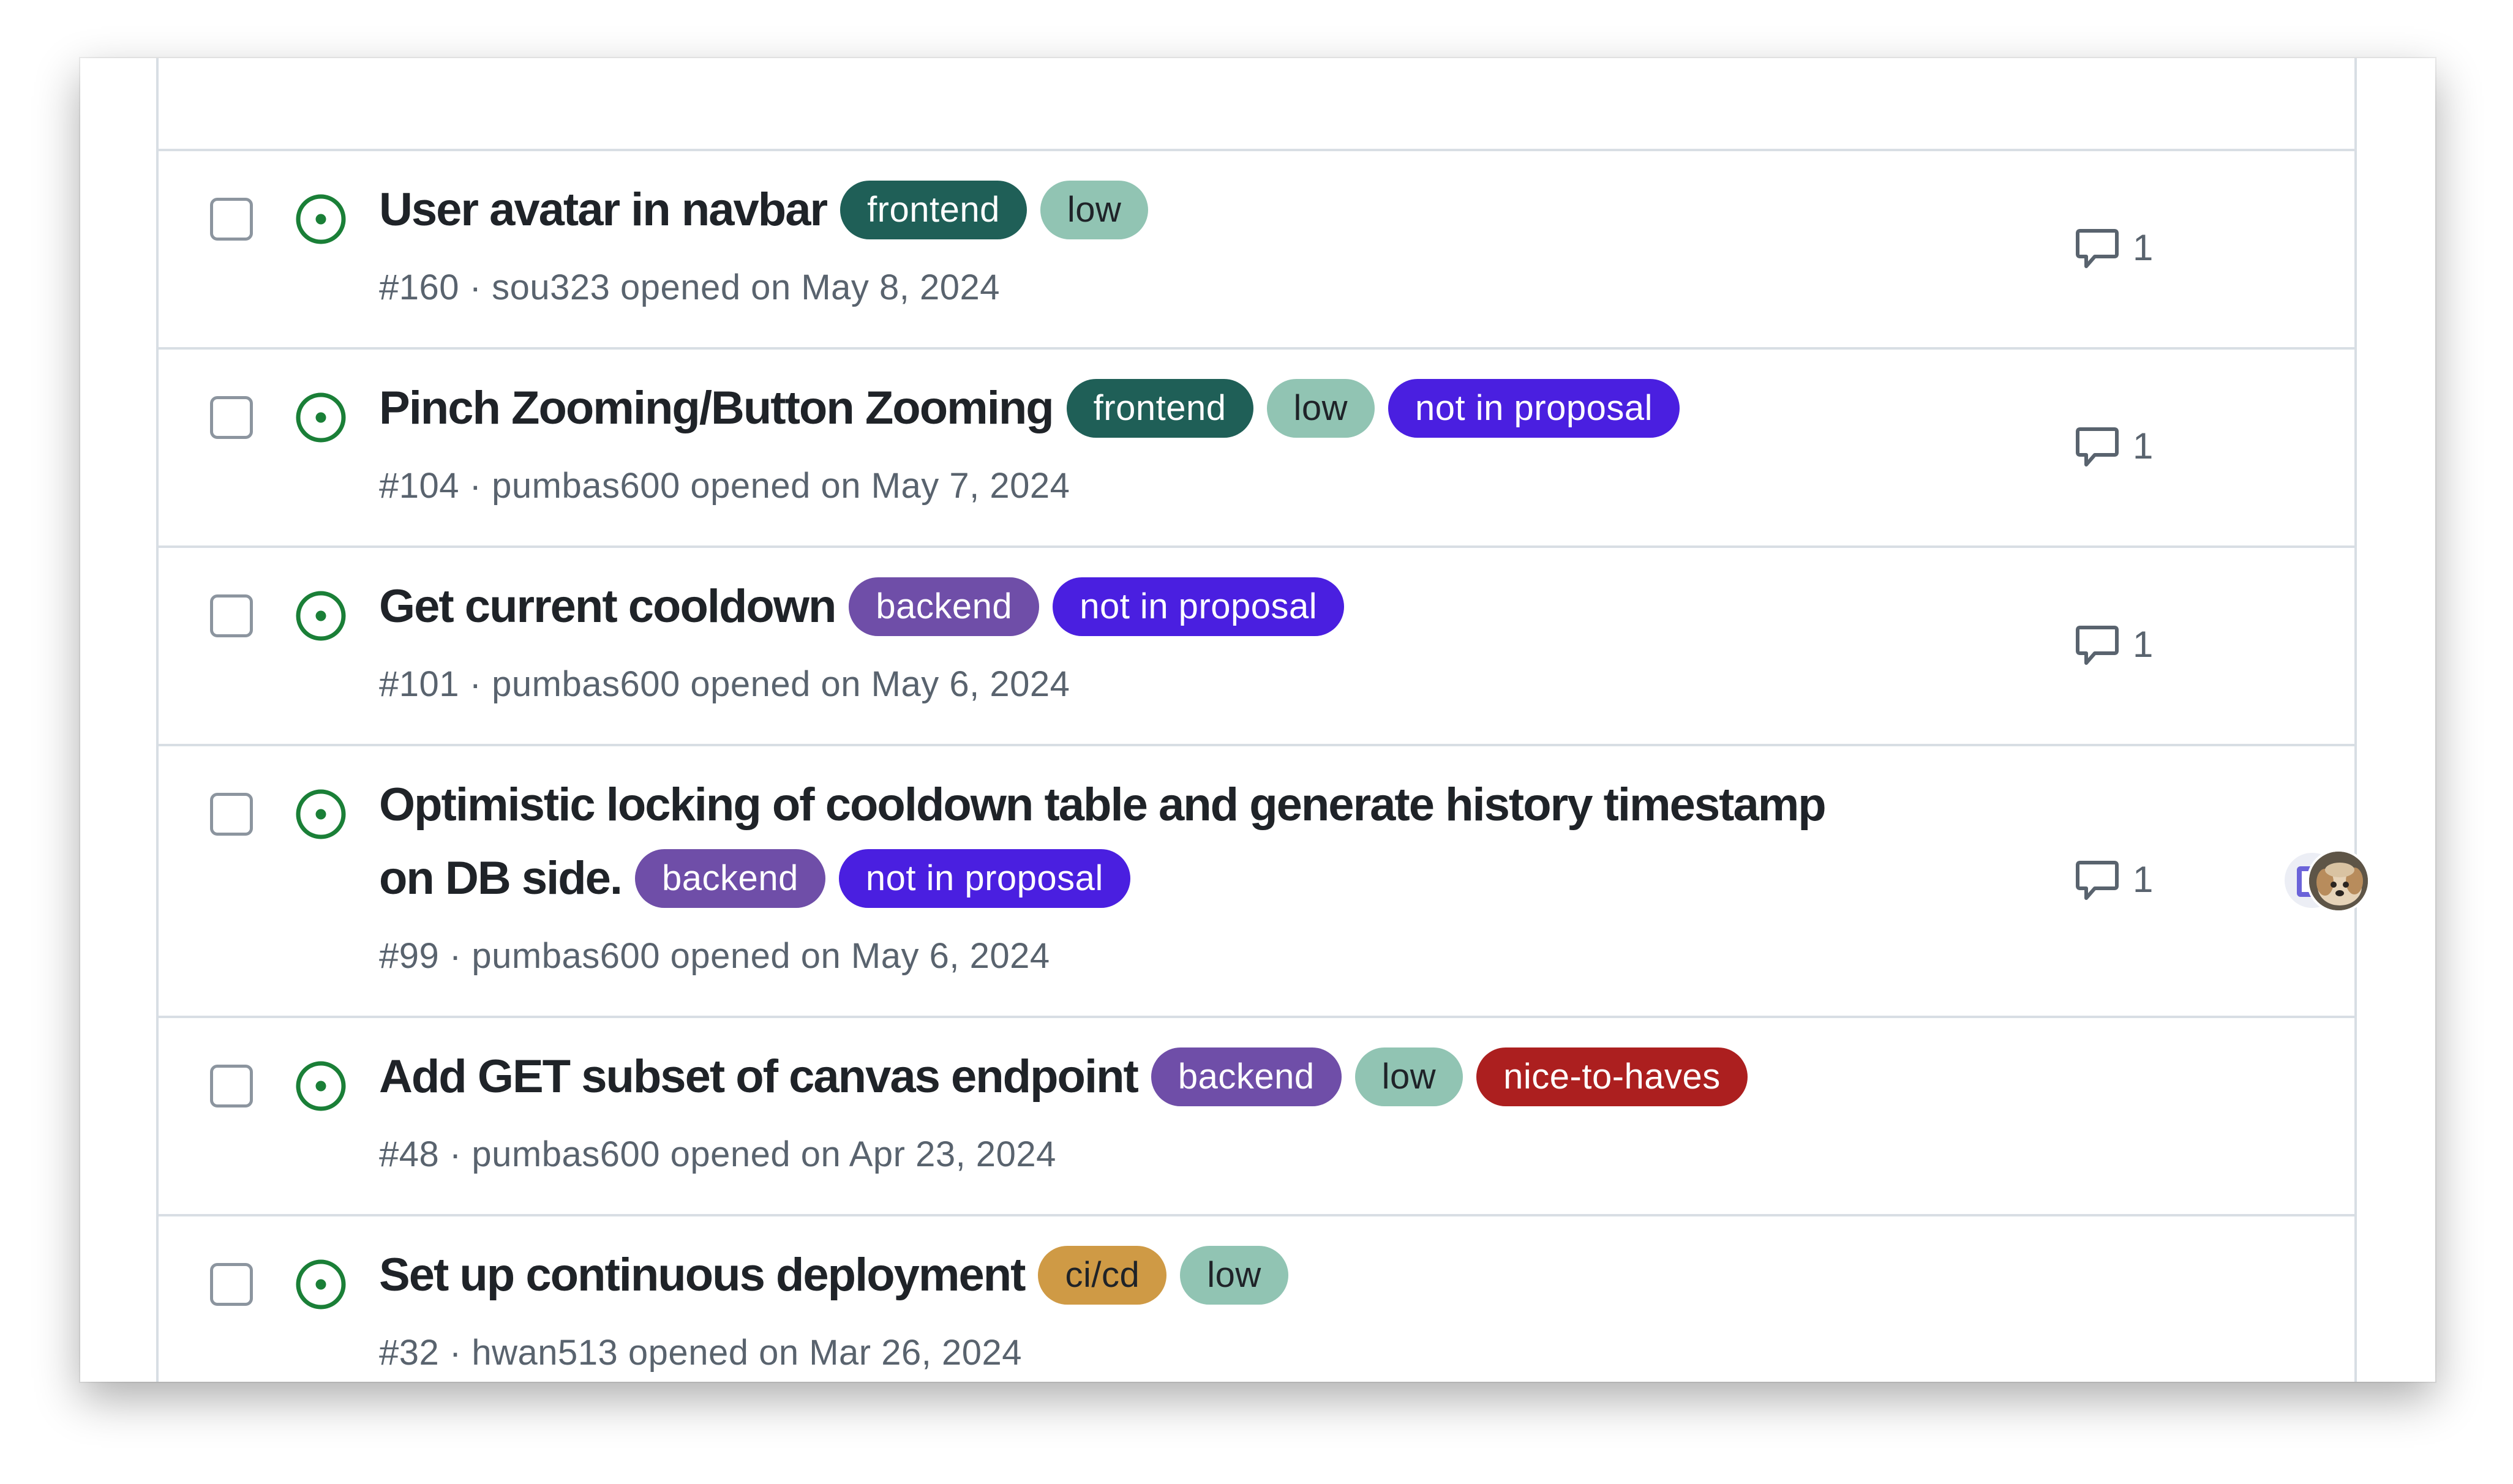 The height and width of the screenshot is (1484, 2513). I want to click on issue-opened-date: opened on May 7, 2024, so click(880, 486).